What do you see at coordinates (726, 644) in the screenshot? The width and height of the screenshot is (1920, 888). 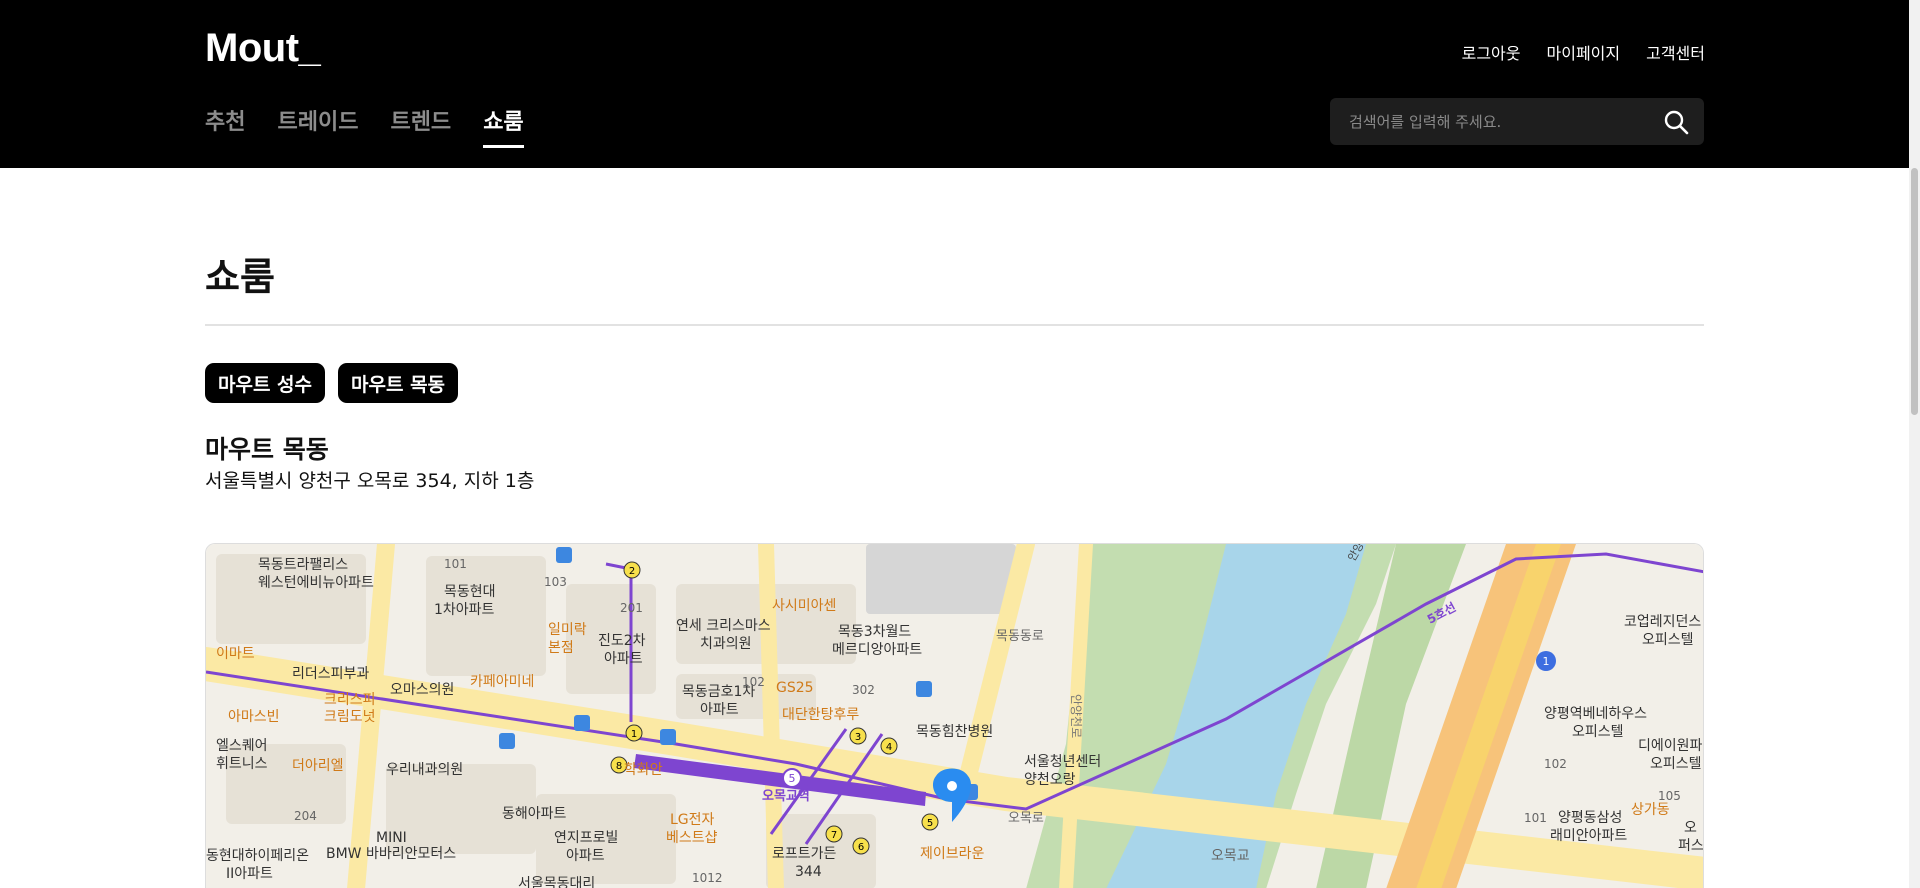 I see `label-dental2: 치과의원` at bounding box center [726, 644].